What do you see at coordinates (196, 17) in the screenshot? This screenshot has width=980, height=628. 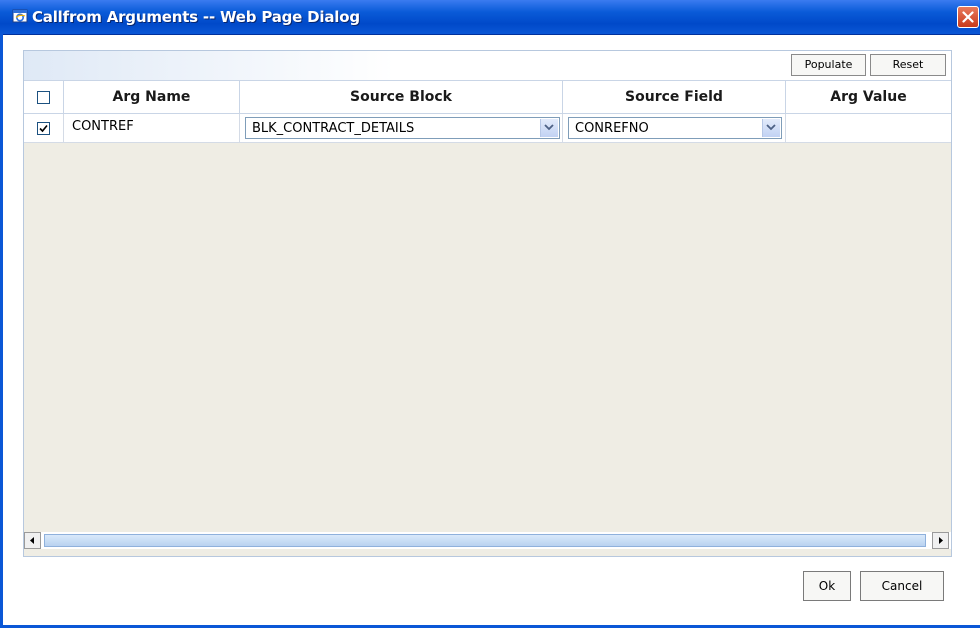 I see `window-title: Callfrom Arguments -- Web Page Dialog` at bounding box center [196, 17].